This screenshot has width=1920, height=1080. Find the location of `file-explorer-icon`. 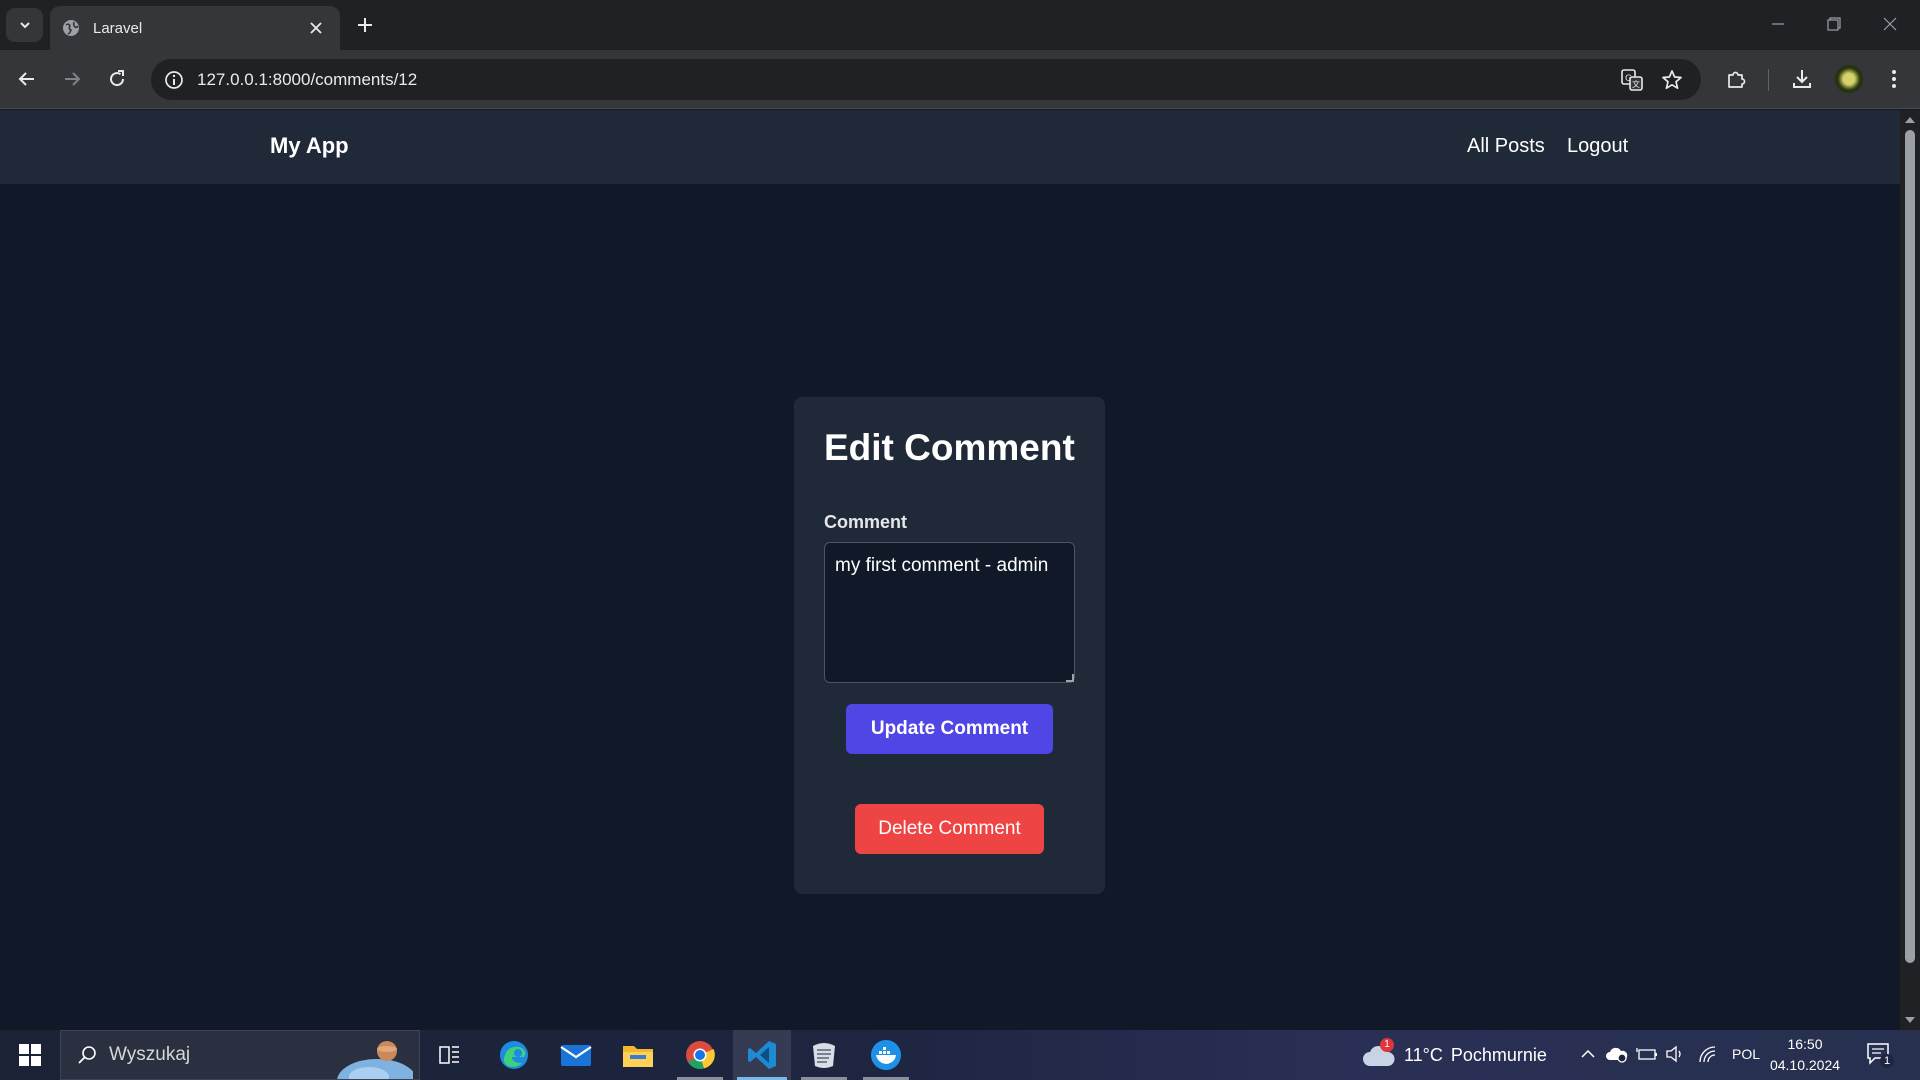

file-explorer-icon is located at coordinates (638, 1056).